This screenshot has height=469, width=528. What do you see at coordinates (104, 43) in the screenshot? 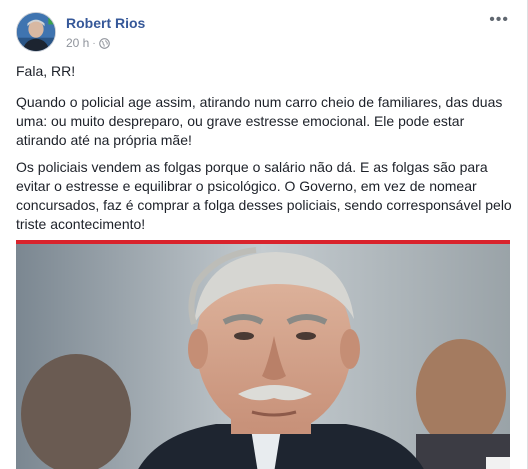
I see `globe-icon` at bounding box center [104, 43].